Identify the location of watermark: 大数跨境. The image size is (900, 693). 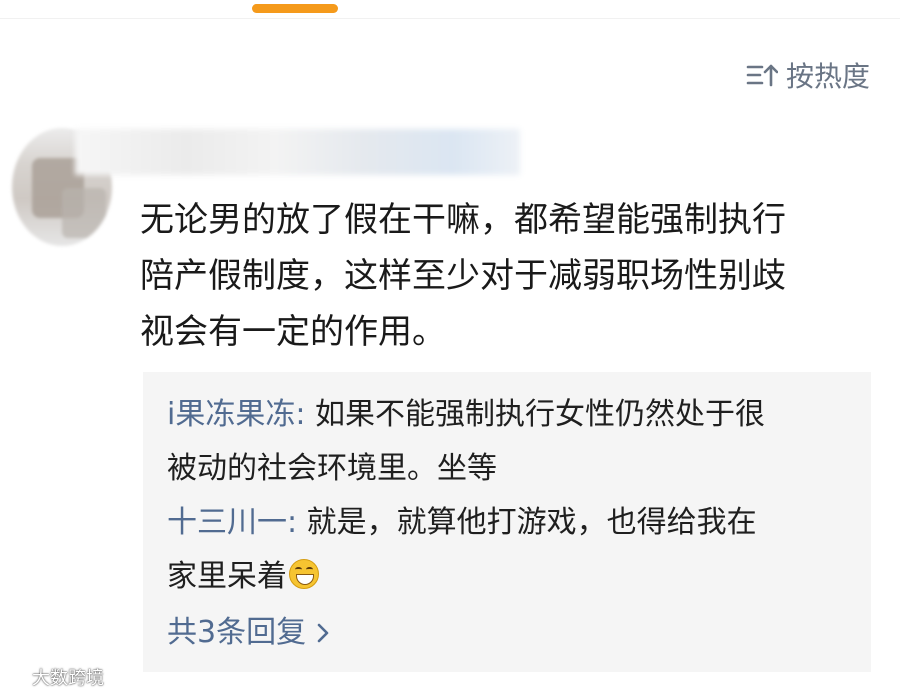
(53, 677).